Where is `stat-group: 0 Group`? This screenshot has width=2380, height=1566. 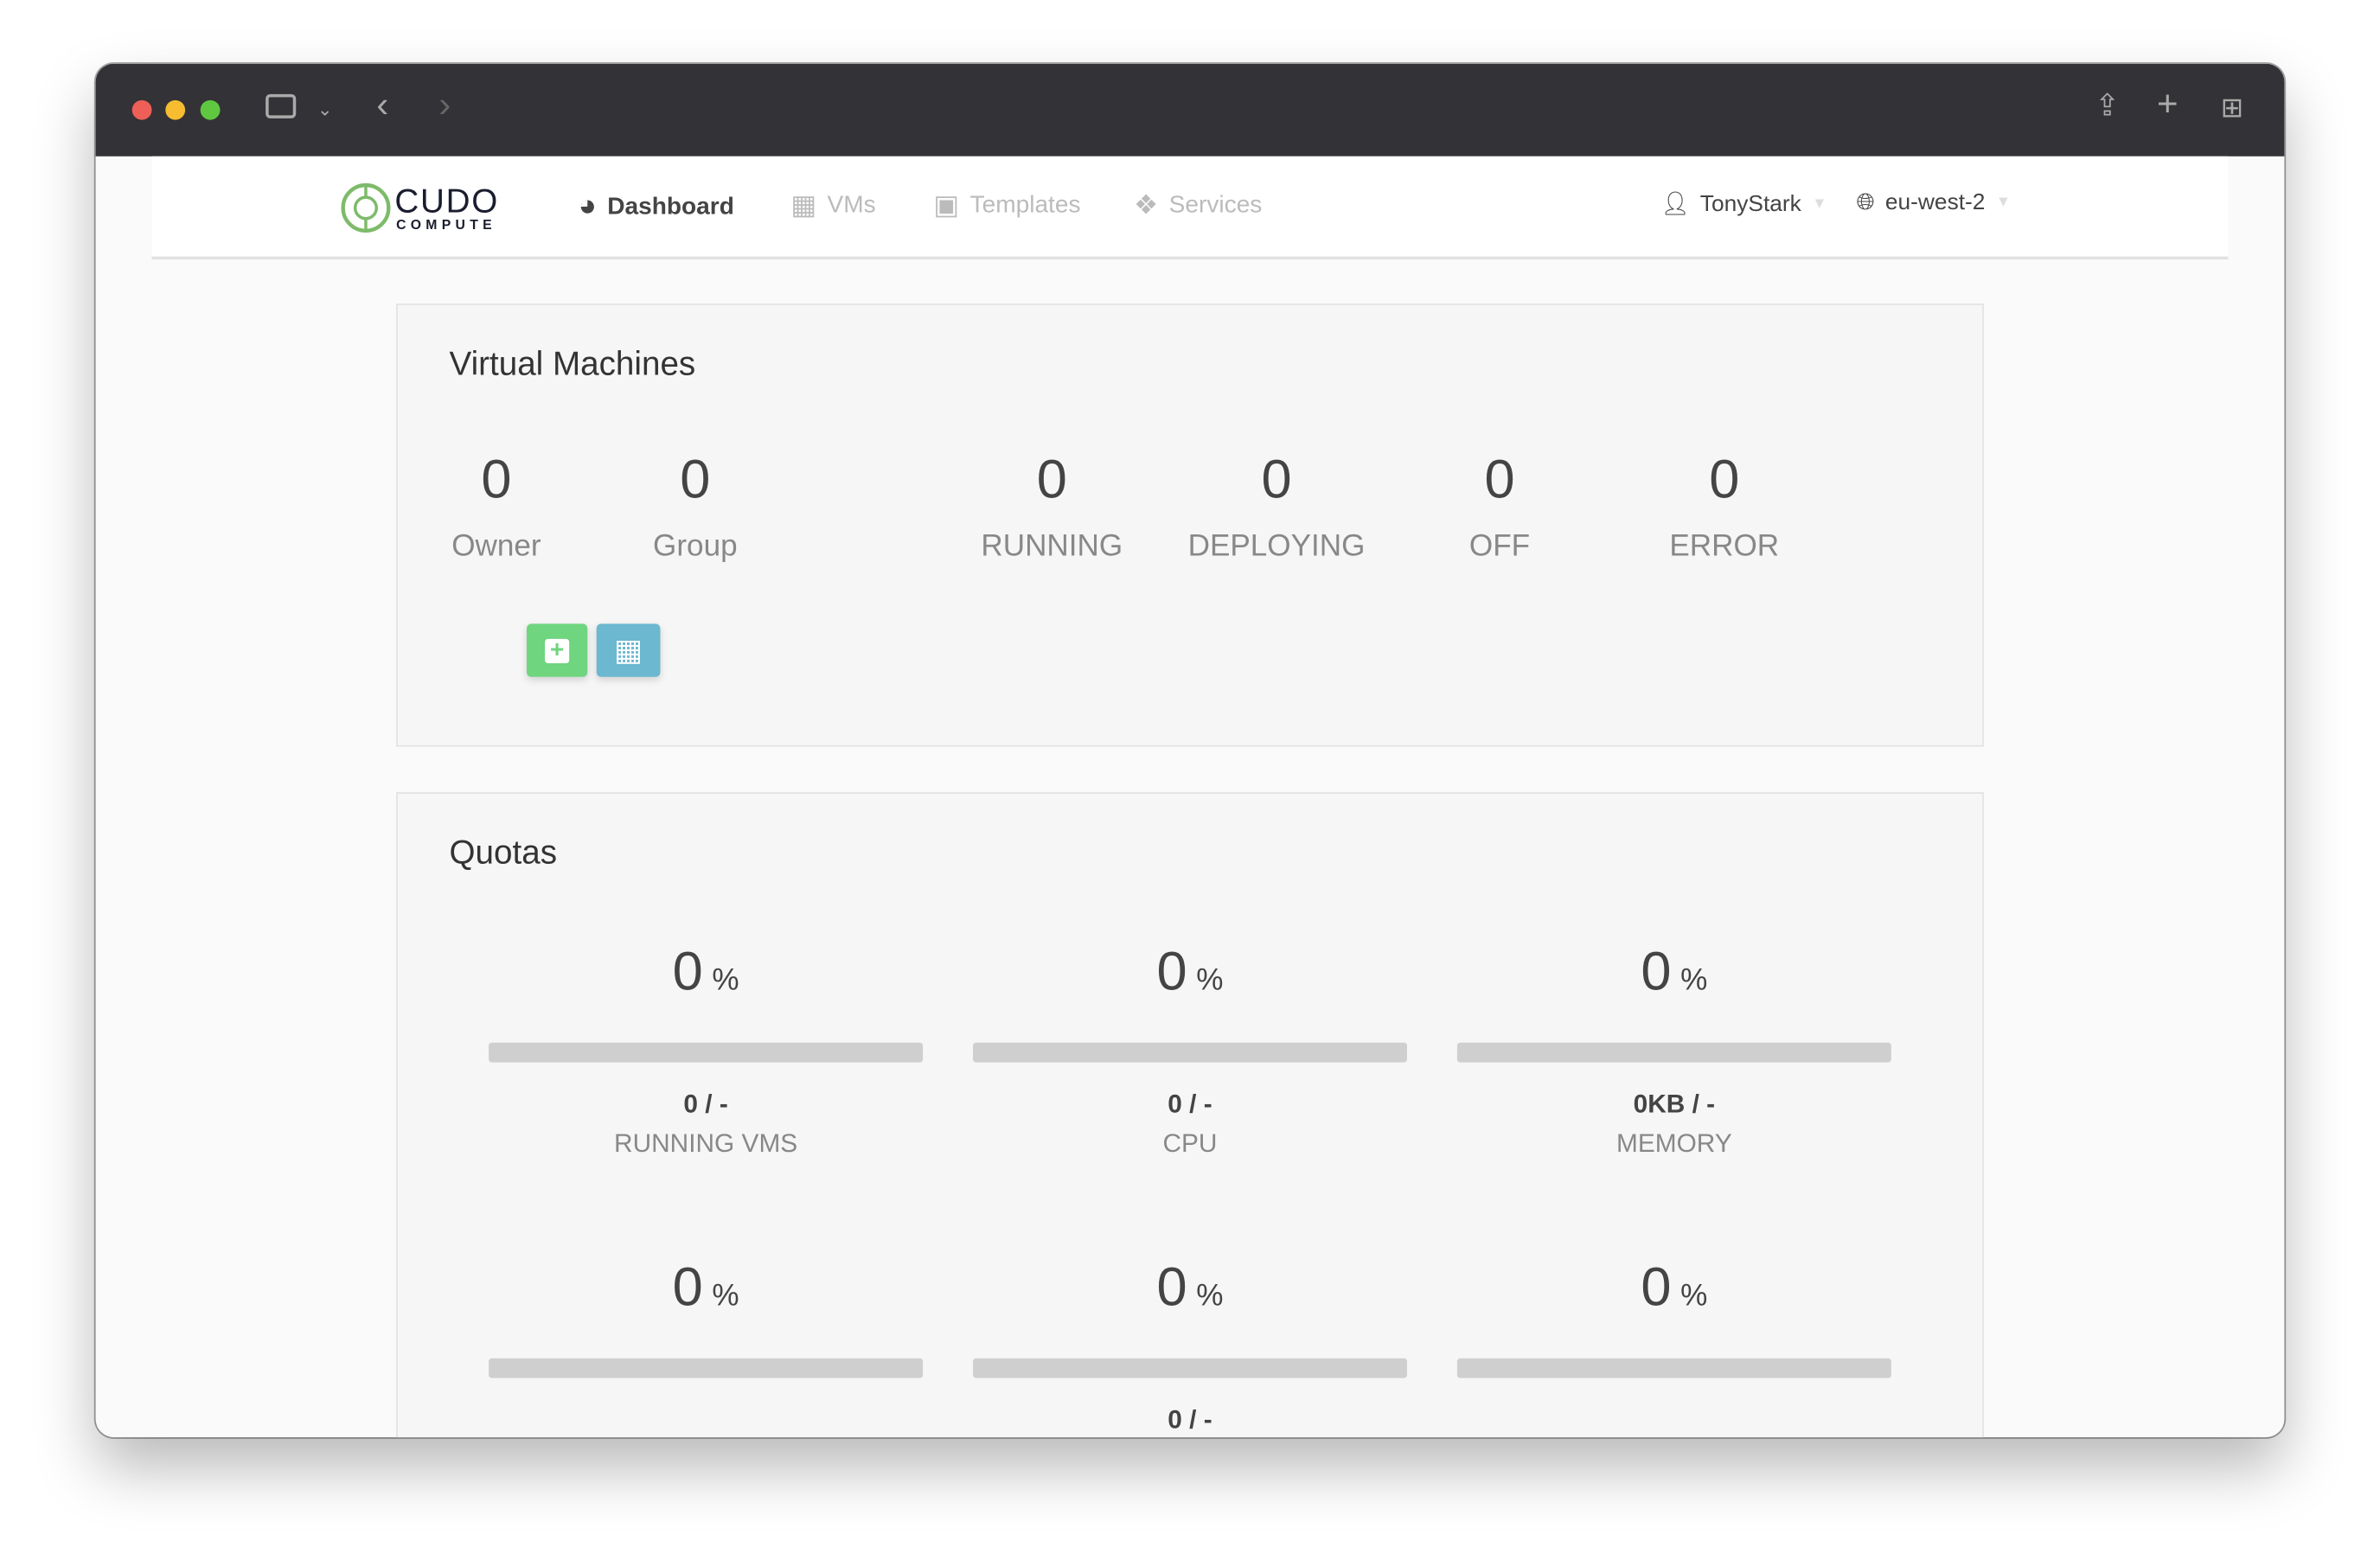
stat-group: 0 Group is located at coordinates (695, 506).